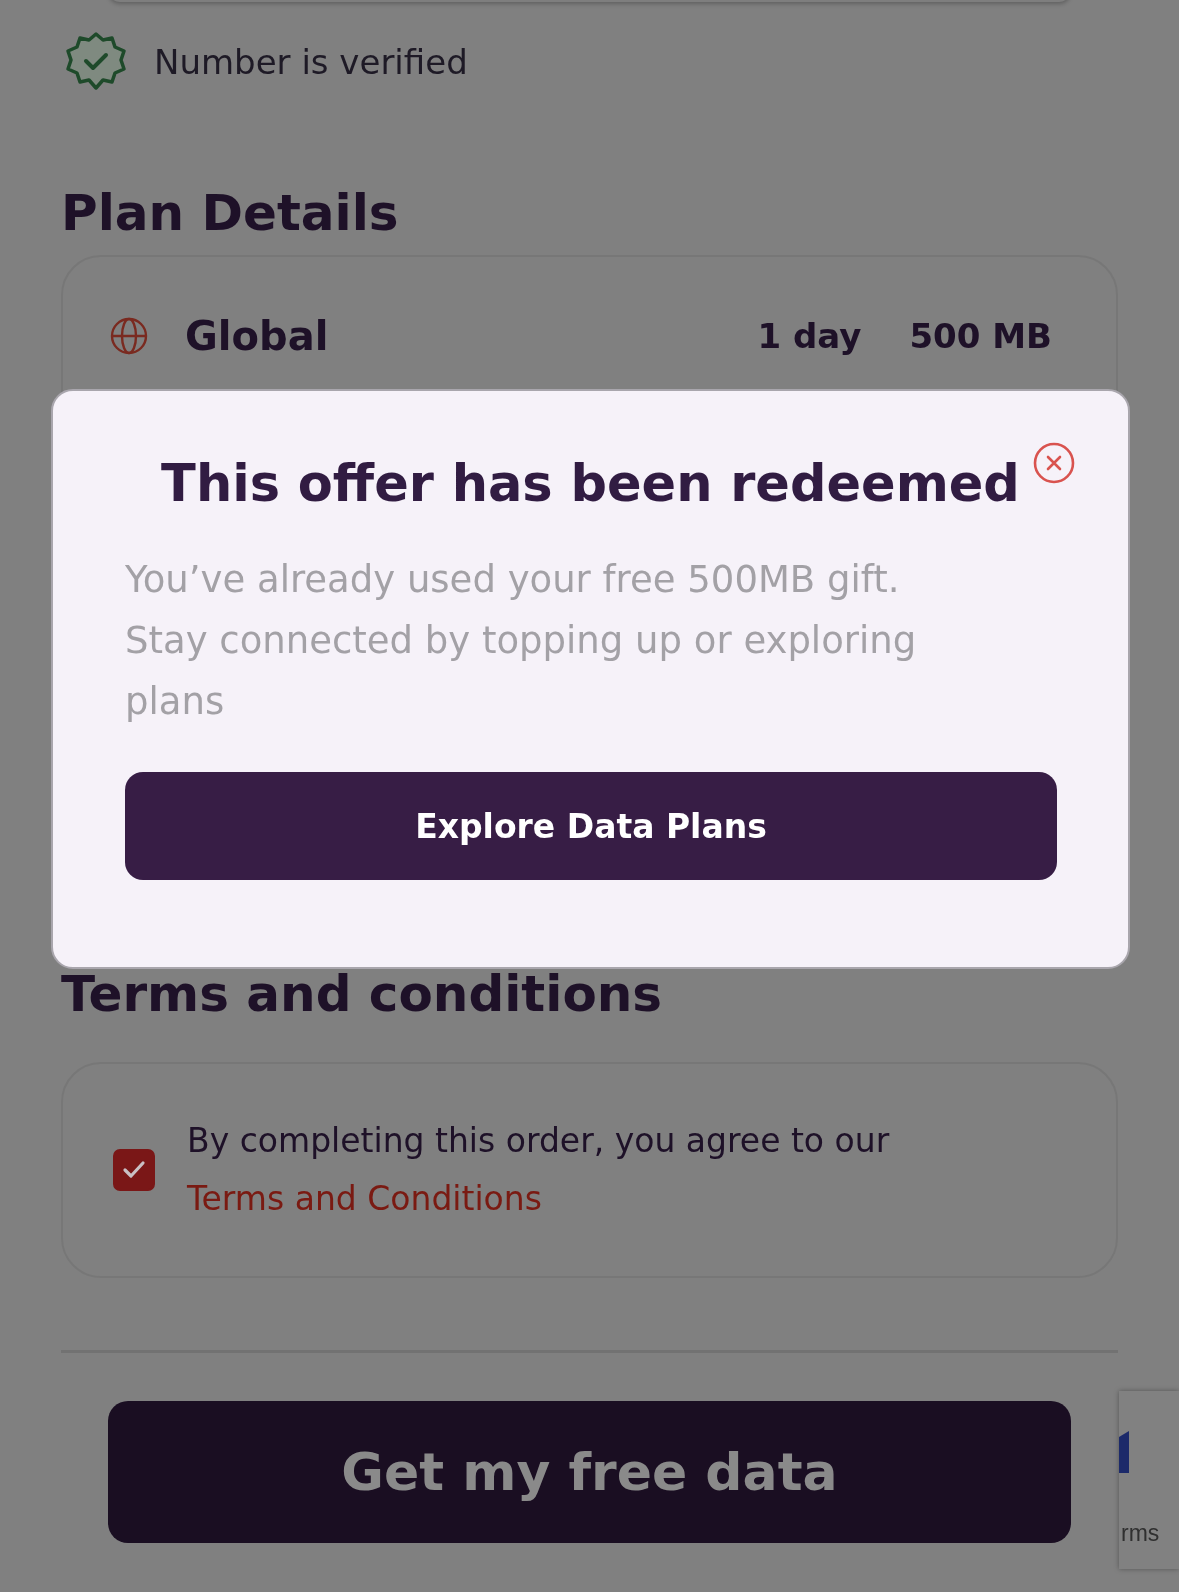  What do you see at coordinates (134, 1170) in the screenshot?
I see `checkbox` at bounding box center [134, 1170].